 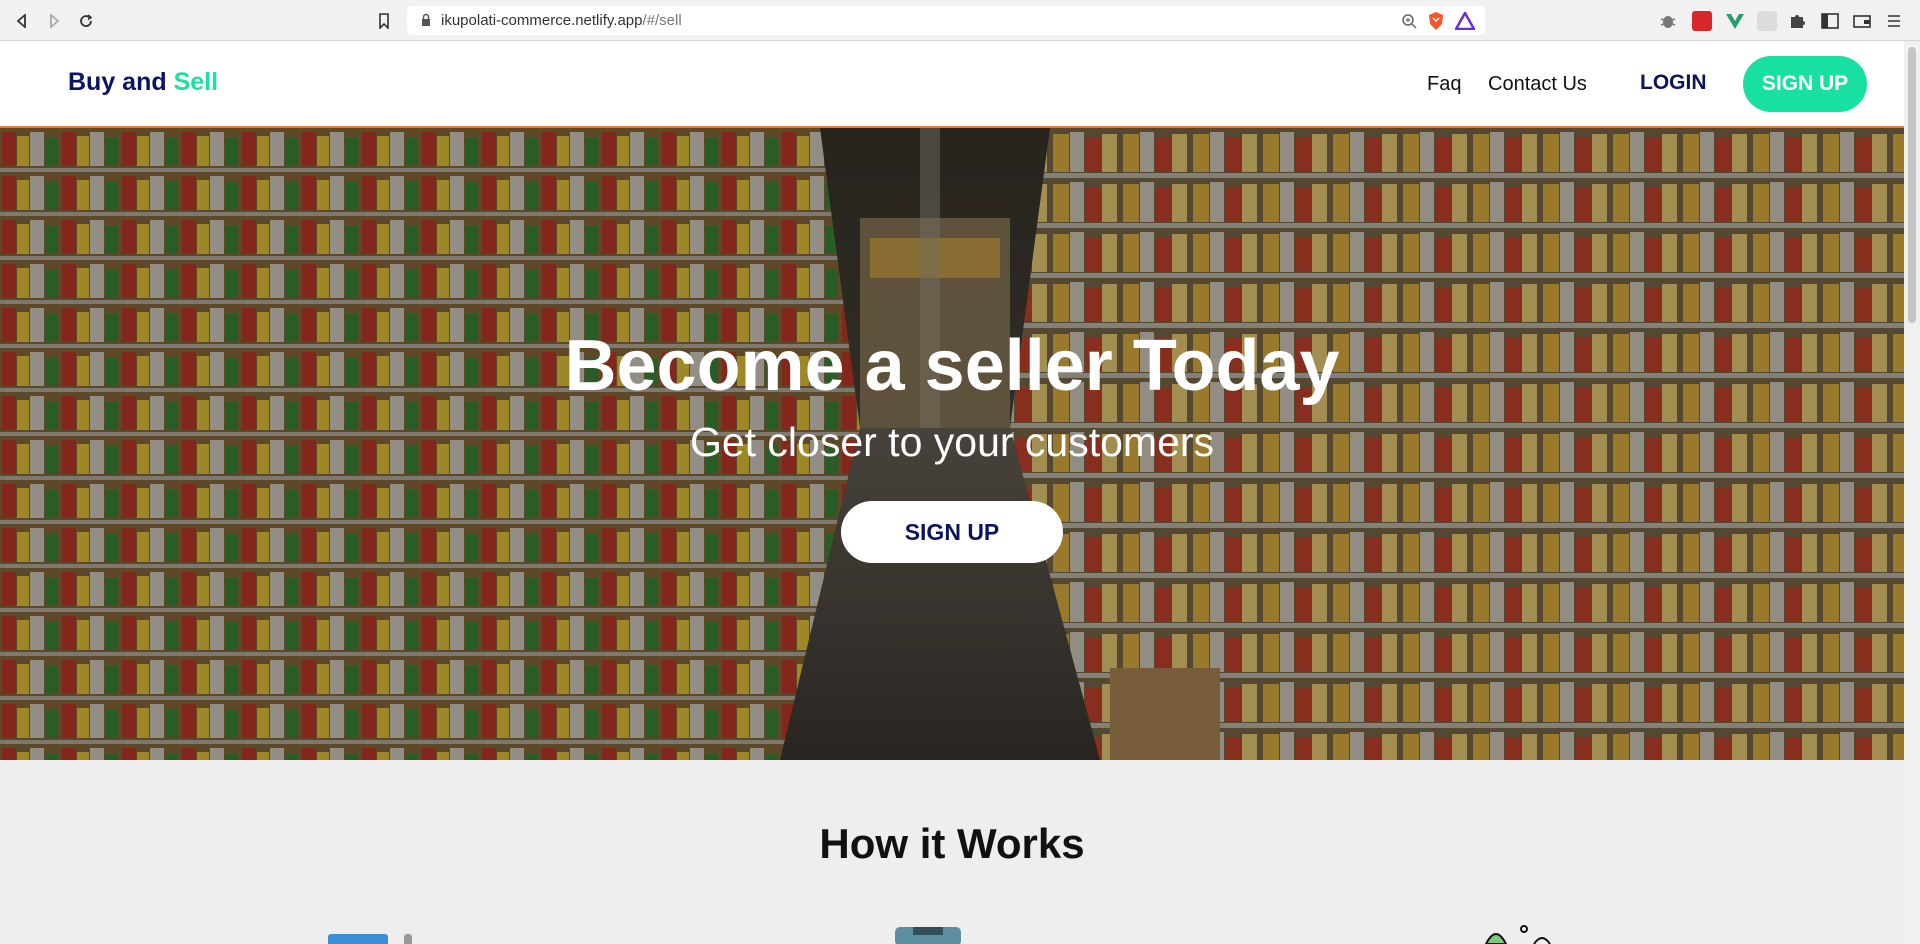 I want to click on url-text: ikupolati-commerce.netlify.app/#/sell, so click(x=561, y=20).